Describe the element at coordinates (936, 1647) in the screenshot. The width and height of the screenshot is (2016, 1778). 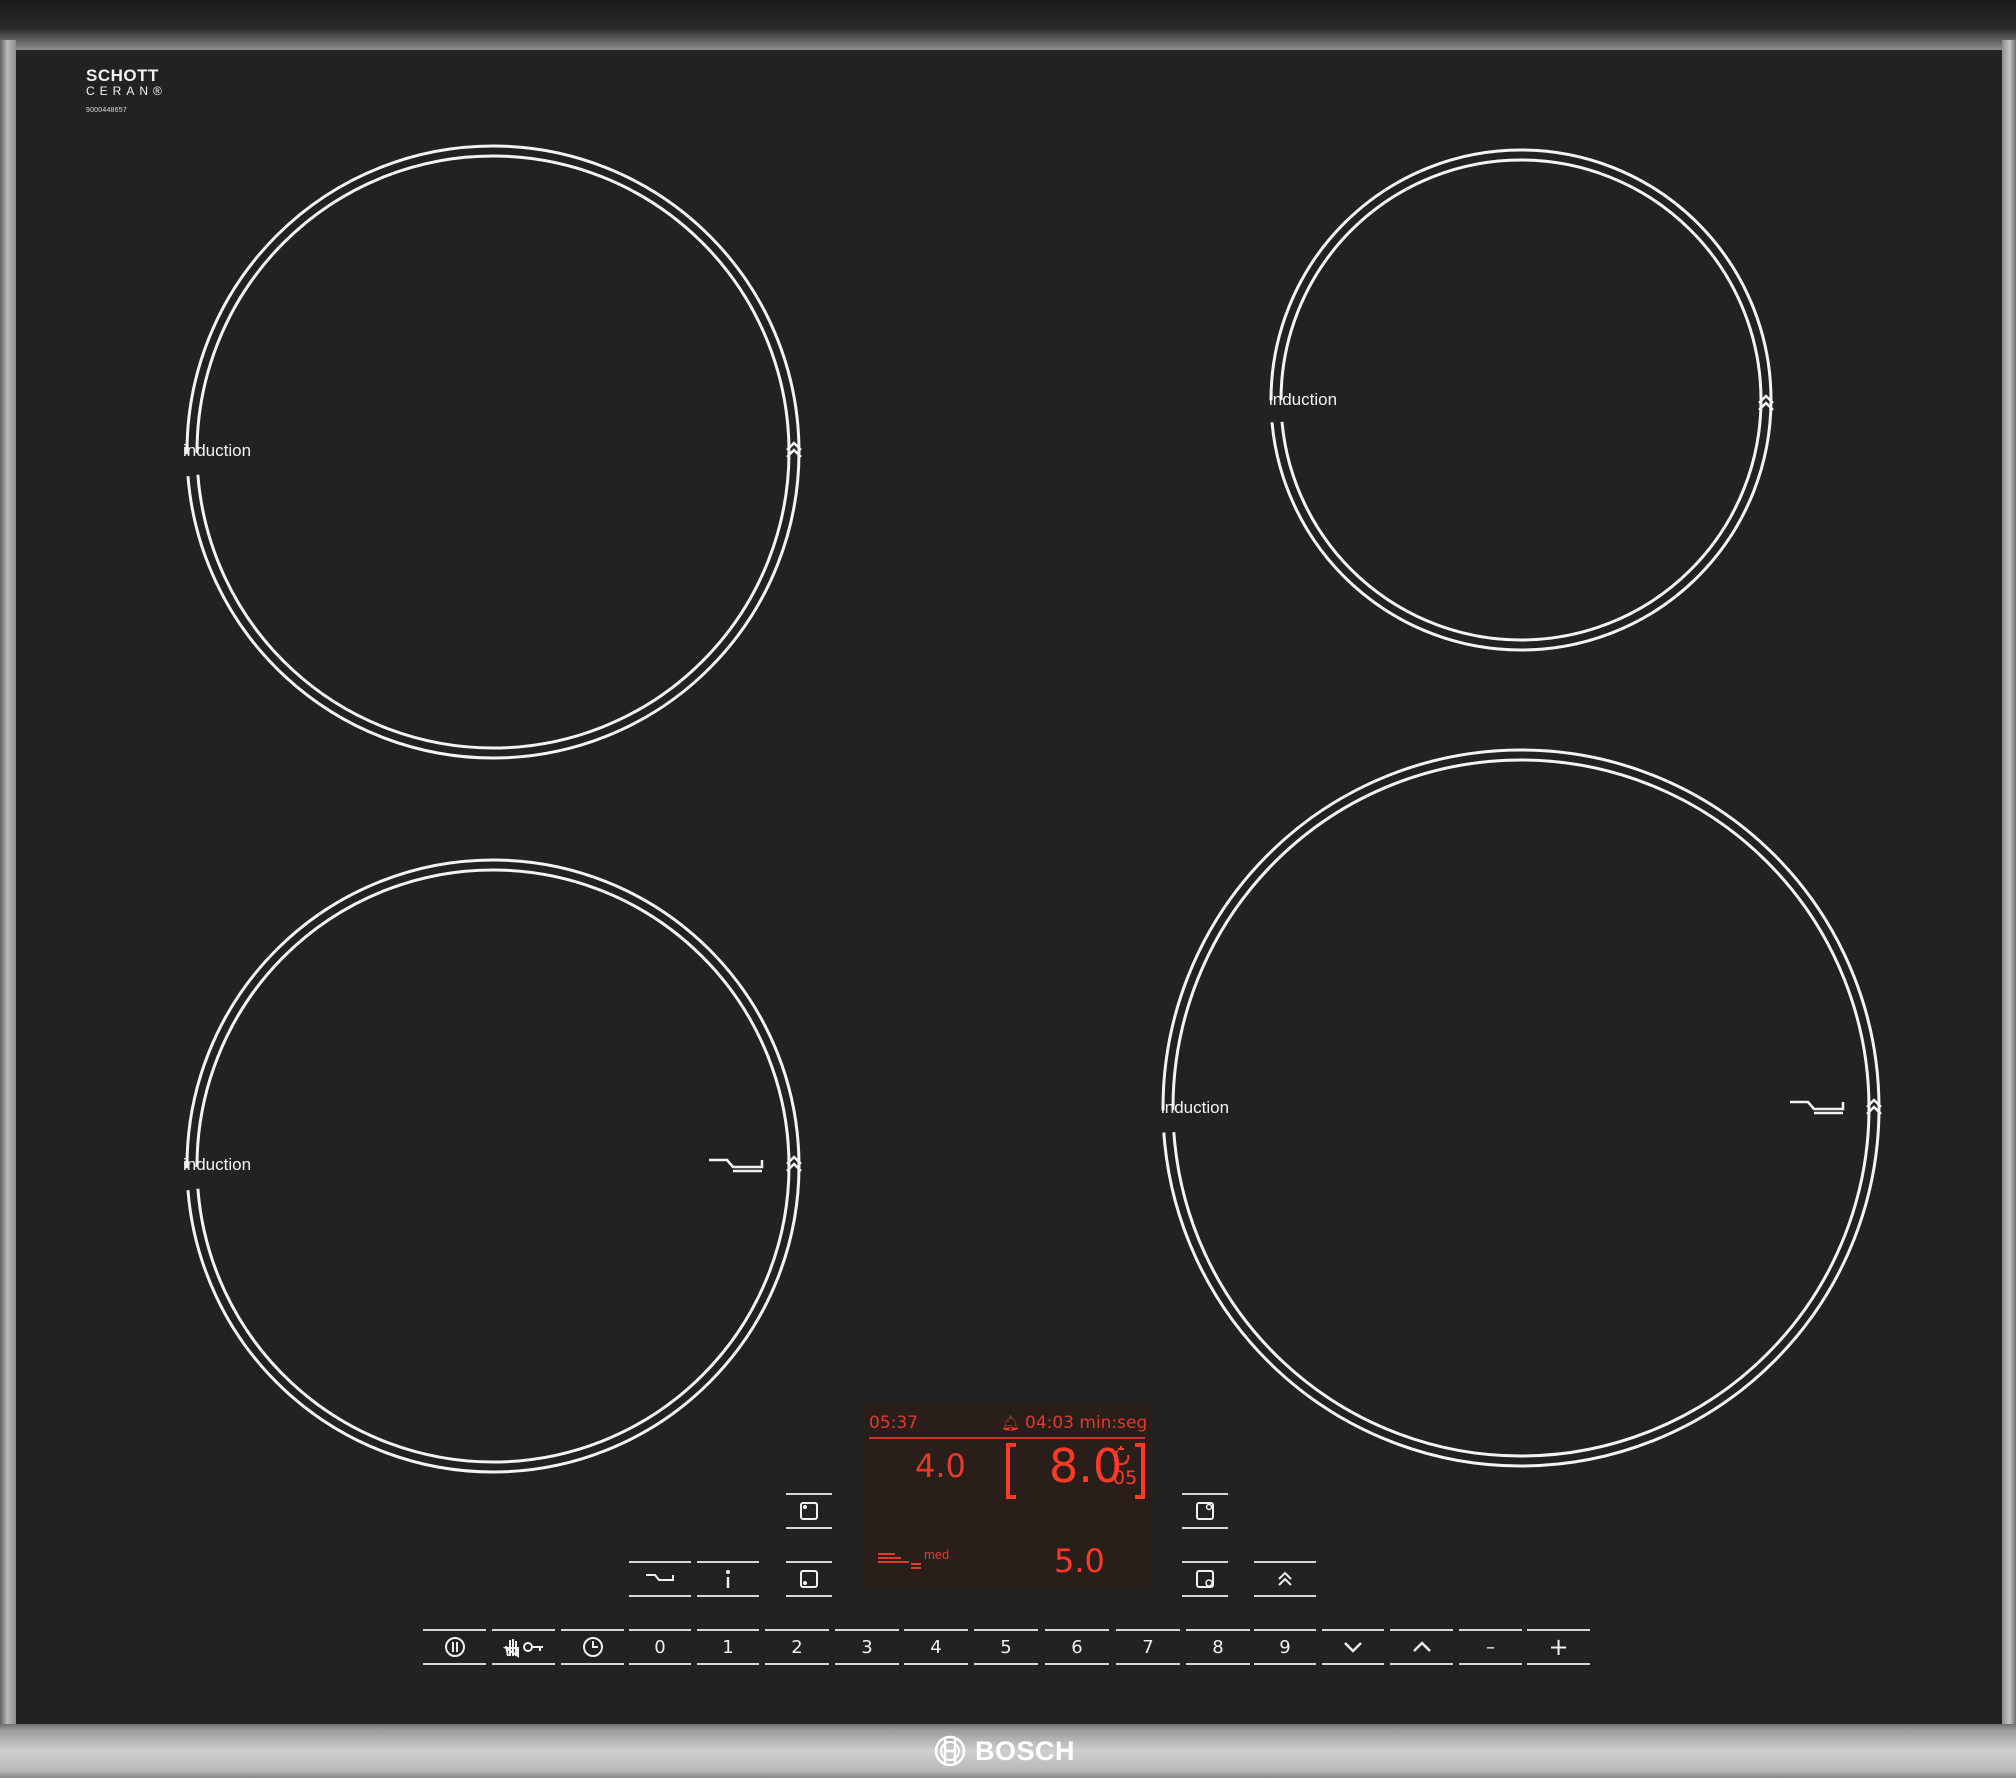
I see `digit-4-key: 4` at that location.